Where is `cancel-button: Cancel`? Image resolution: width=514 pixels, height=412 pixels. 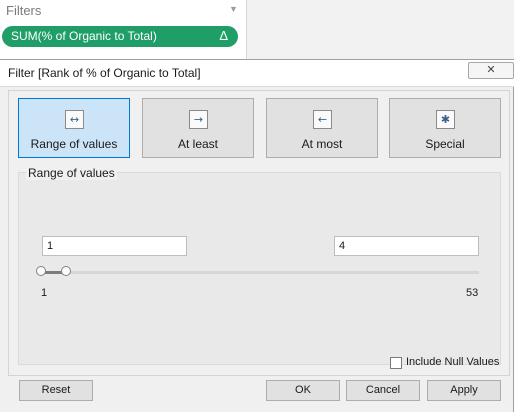 cancel-button: Cancel is located at coordinates (383, 390).